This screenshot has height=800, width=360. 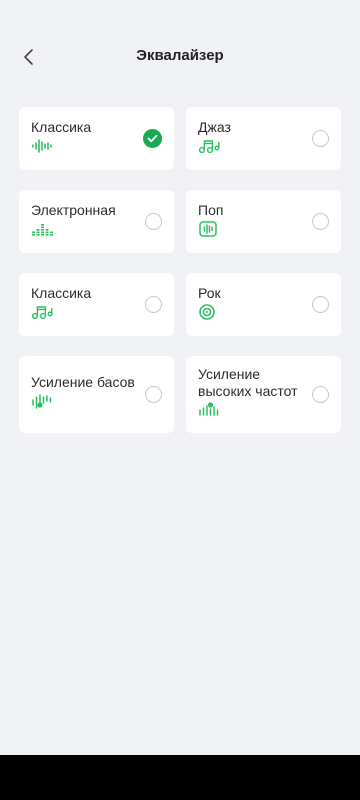 I want to click on vinyl-disc-icon, so click(x=207, y=312).